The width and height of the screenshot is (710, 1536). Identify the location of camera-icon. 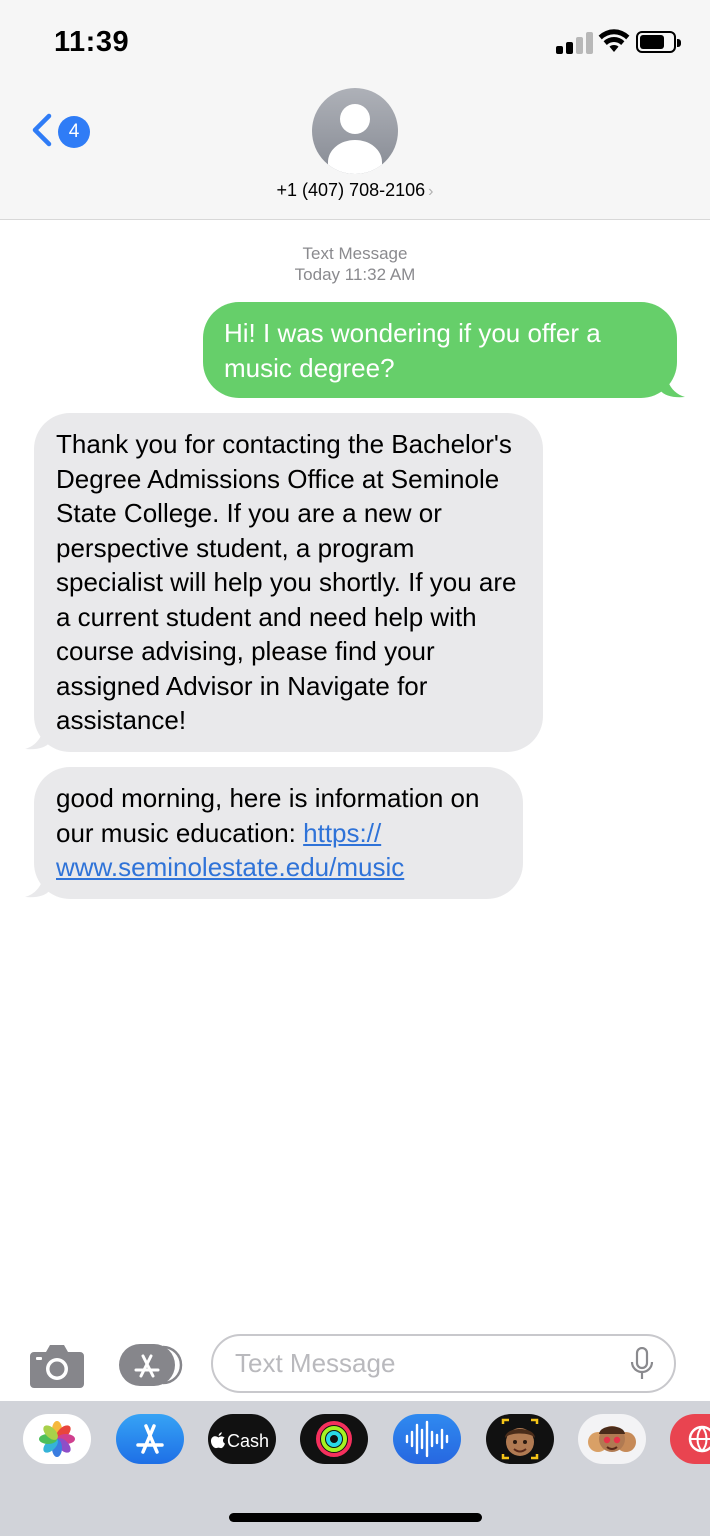
(57, 1365).